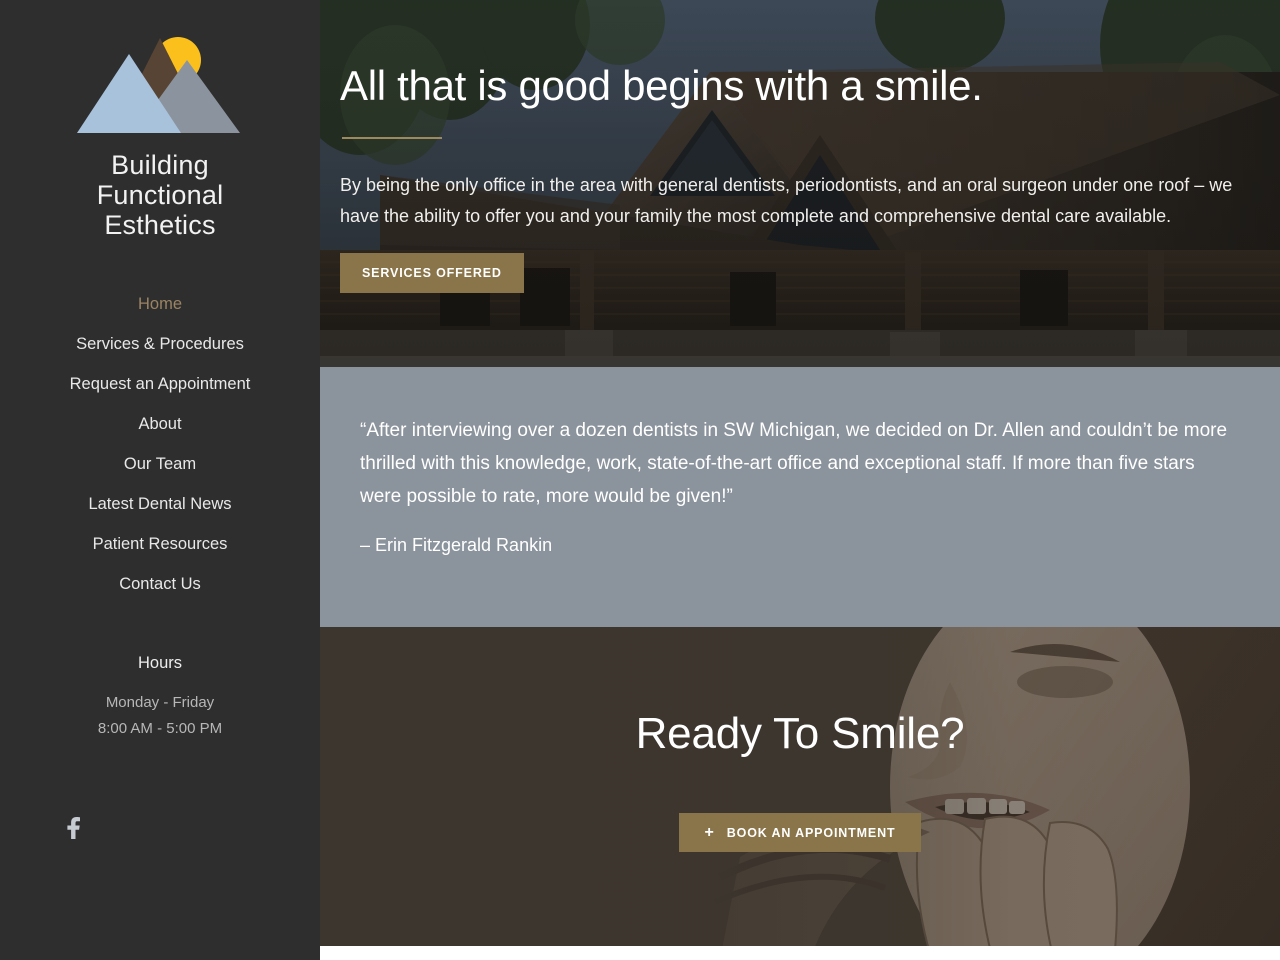 The image size is (1280, 960). What do you see at coordinates (160, 504) in the screenshot?
I see `sidebar-item-news: Latest Dental News` at bounding box center [160, 504].